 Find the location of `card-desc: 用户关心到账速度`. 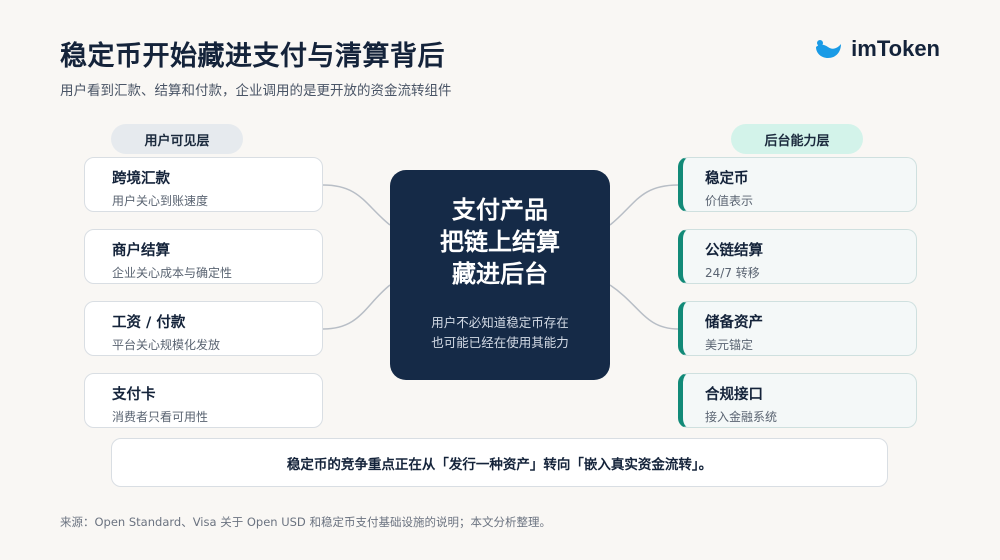

card-desc: 用户关心到账速度 is located at coordinates (160, 201).